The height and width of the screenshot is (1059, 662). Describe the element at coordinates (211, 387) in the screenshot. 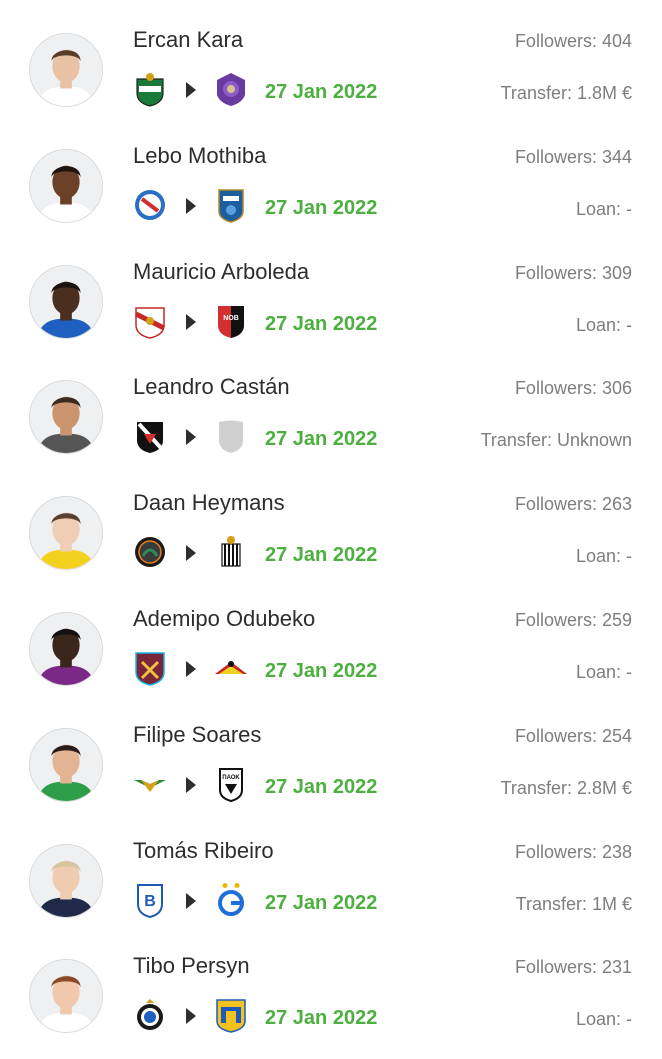

I see `player-name: Leandro Castán` at that location.